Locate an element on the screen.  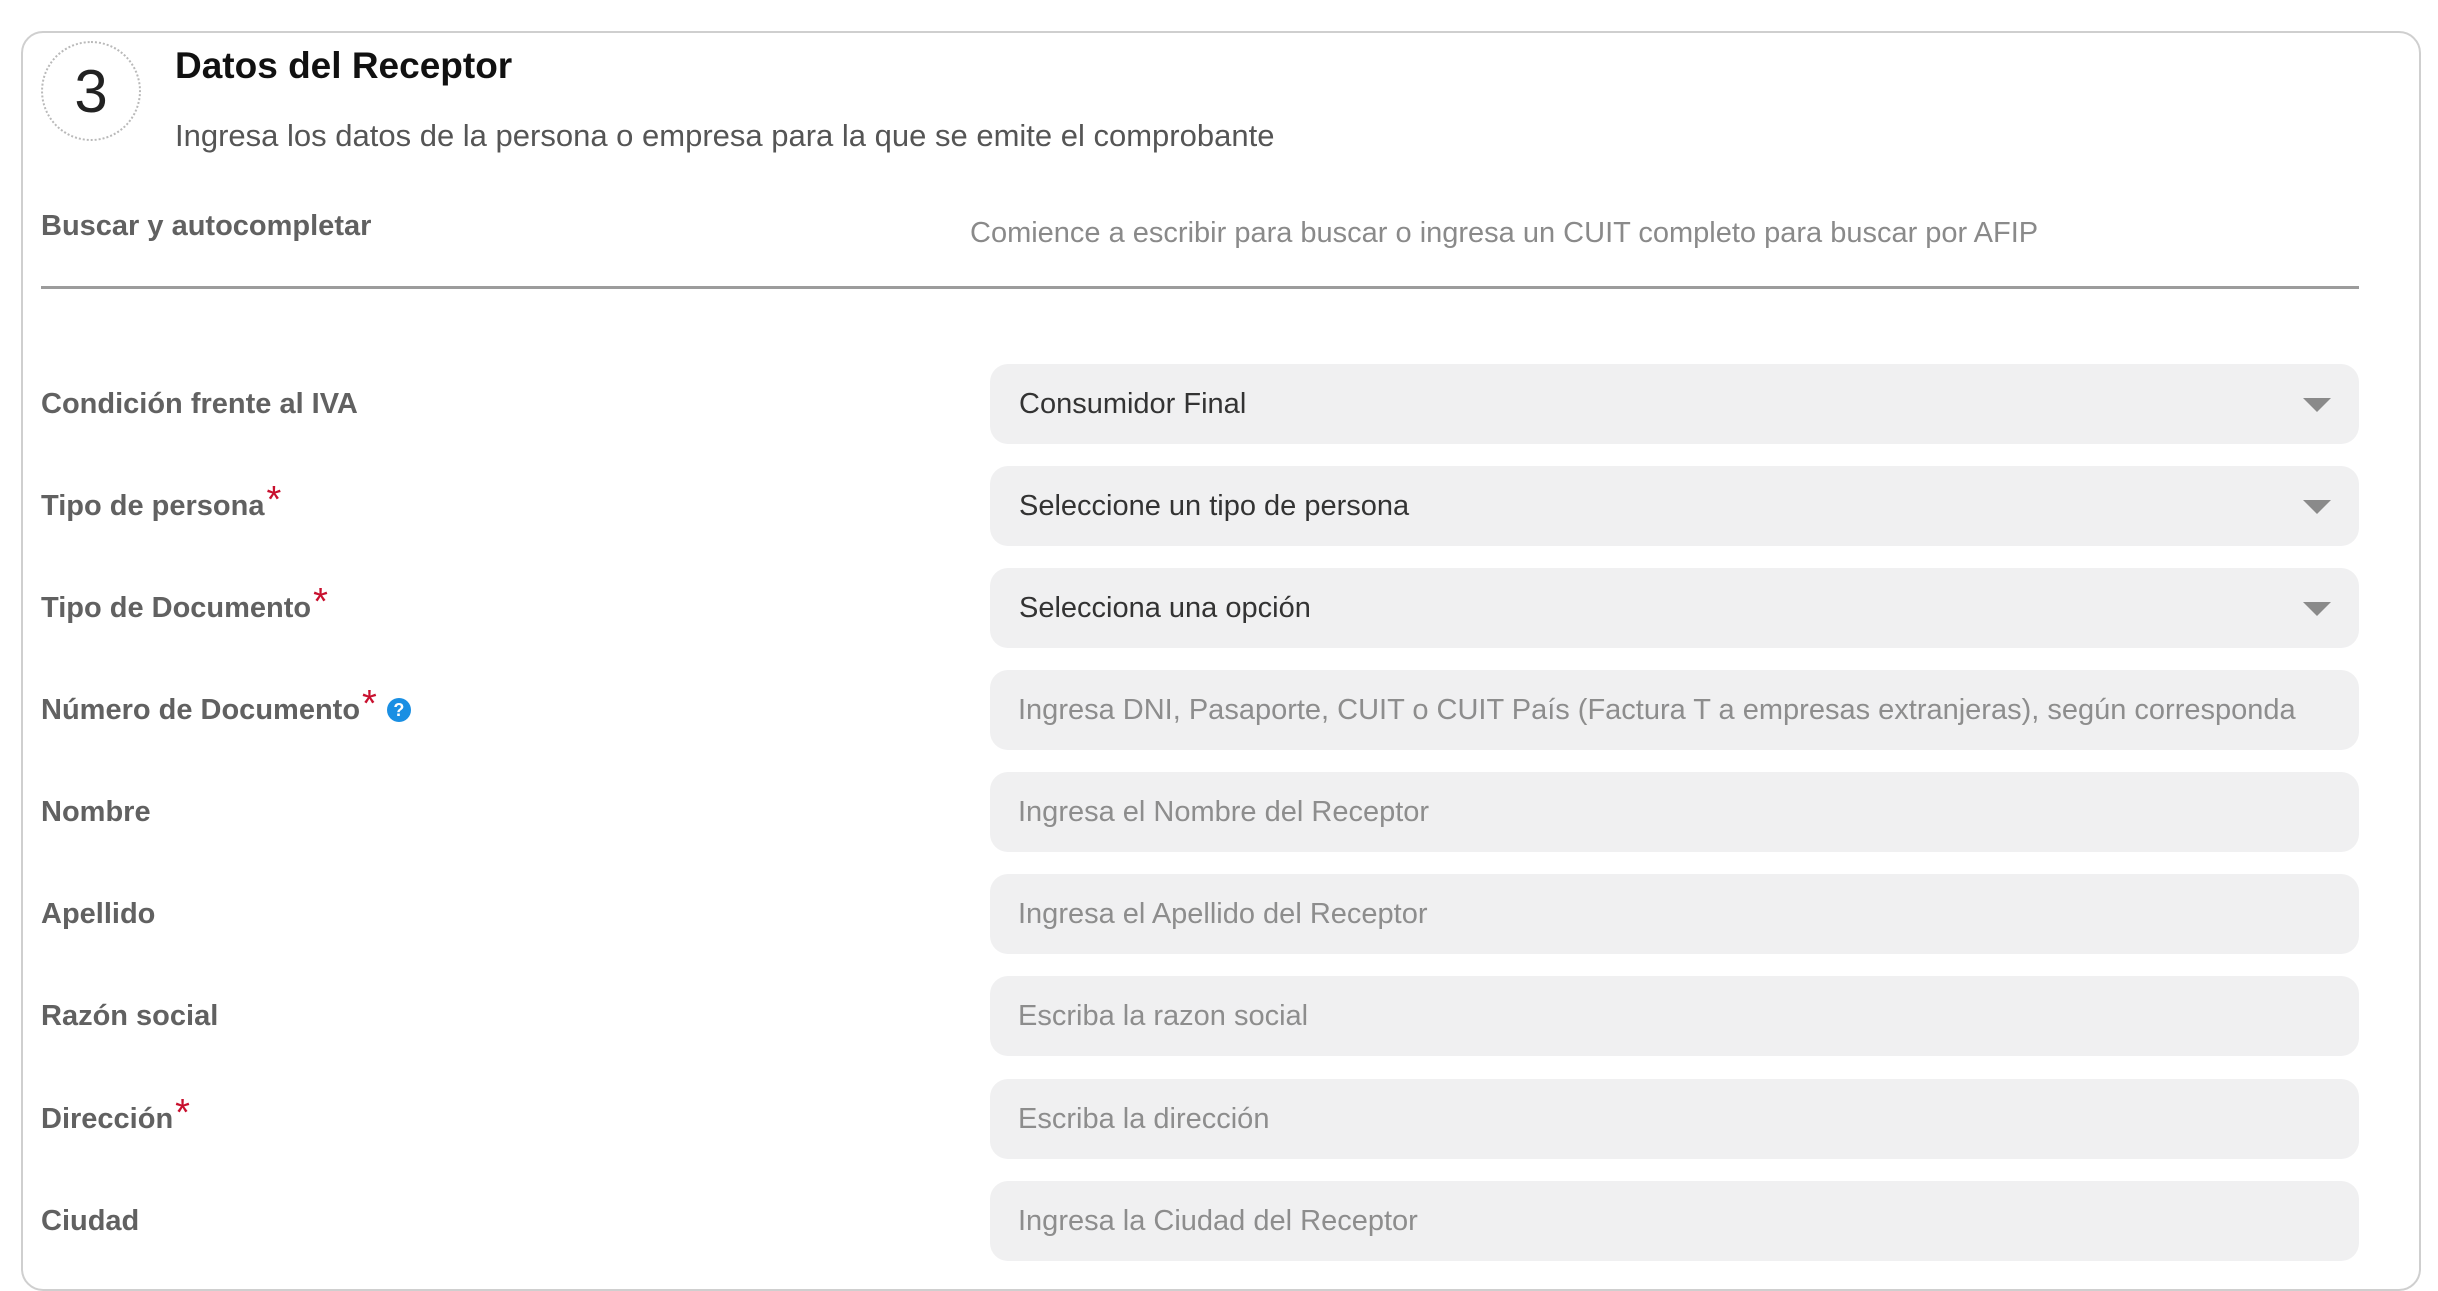
ciudad-label: Ciudad is located at coordinates (90, 1221).